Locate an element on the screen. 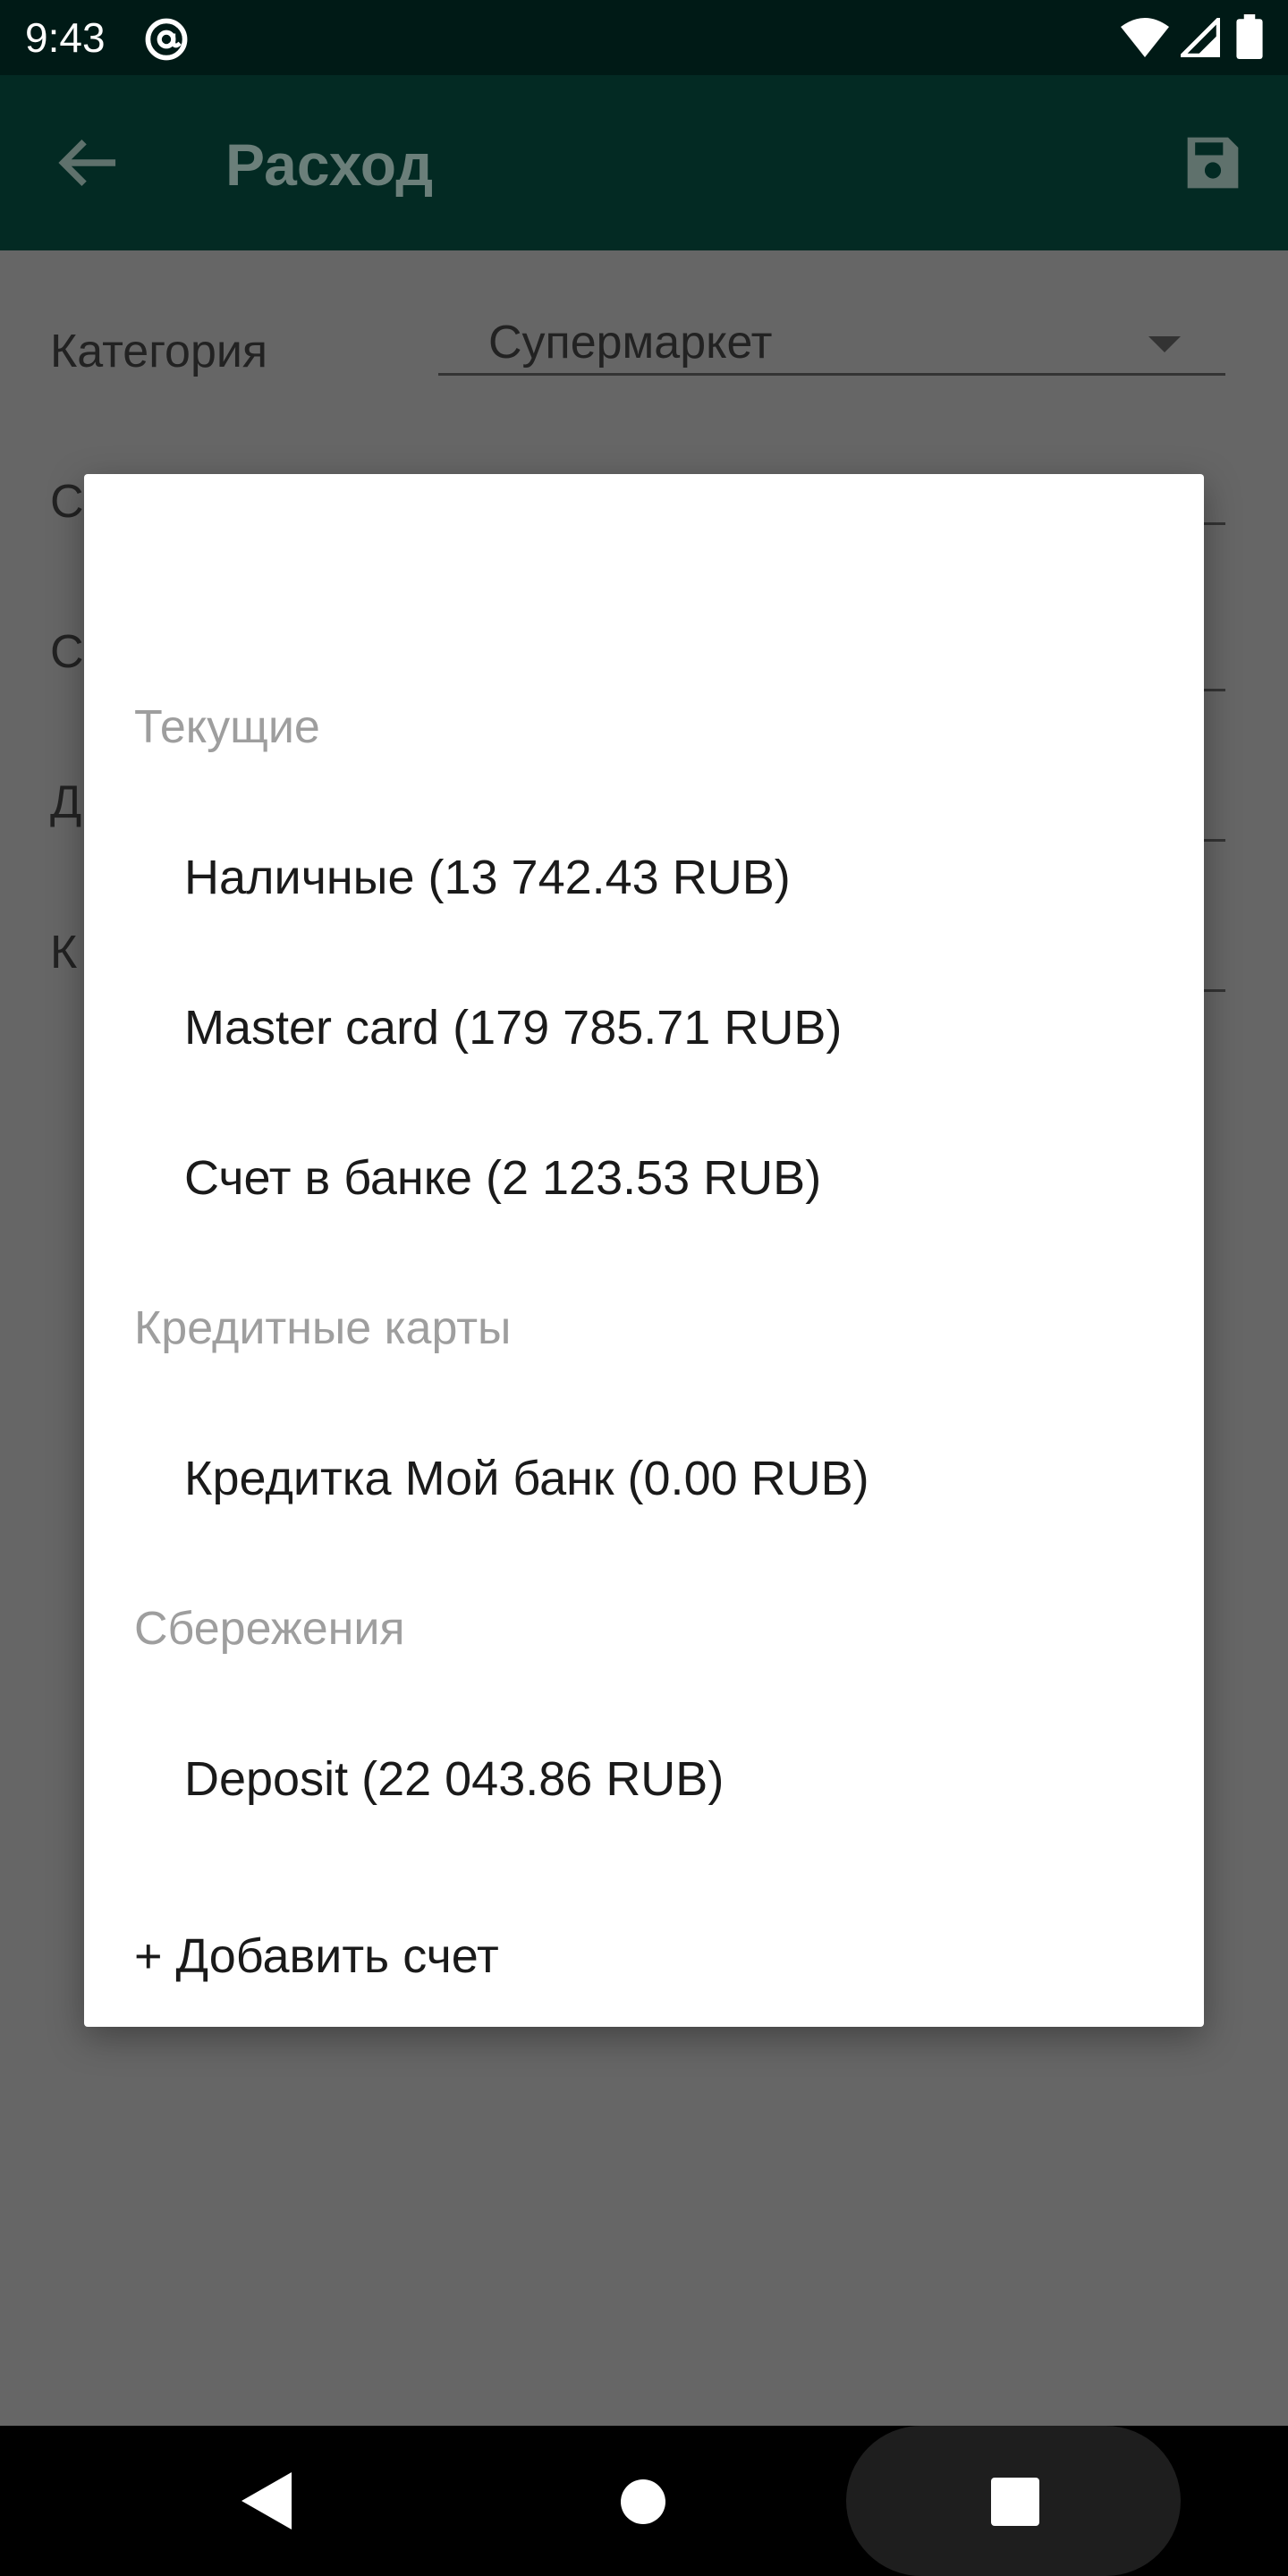  add-account-button: + Добавить счет is located at coordinates (644, 1958).